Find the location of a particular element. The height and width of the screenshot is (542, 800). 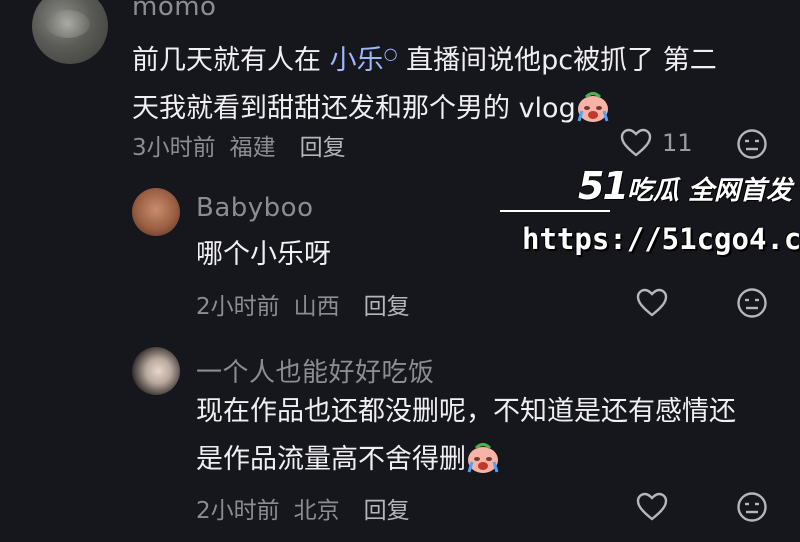

comment-username: Babyboo is located at coordinates (254, 208).